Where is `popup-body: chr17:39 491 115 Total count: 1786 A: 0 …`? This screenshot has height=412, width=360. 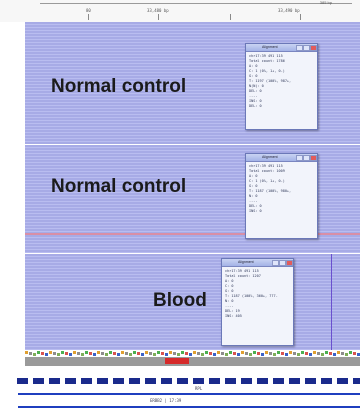 popup-body: chr17:39 491 115 Total count: 1786 A: 0 … is located at coordinates (281, 81).